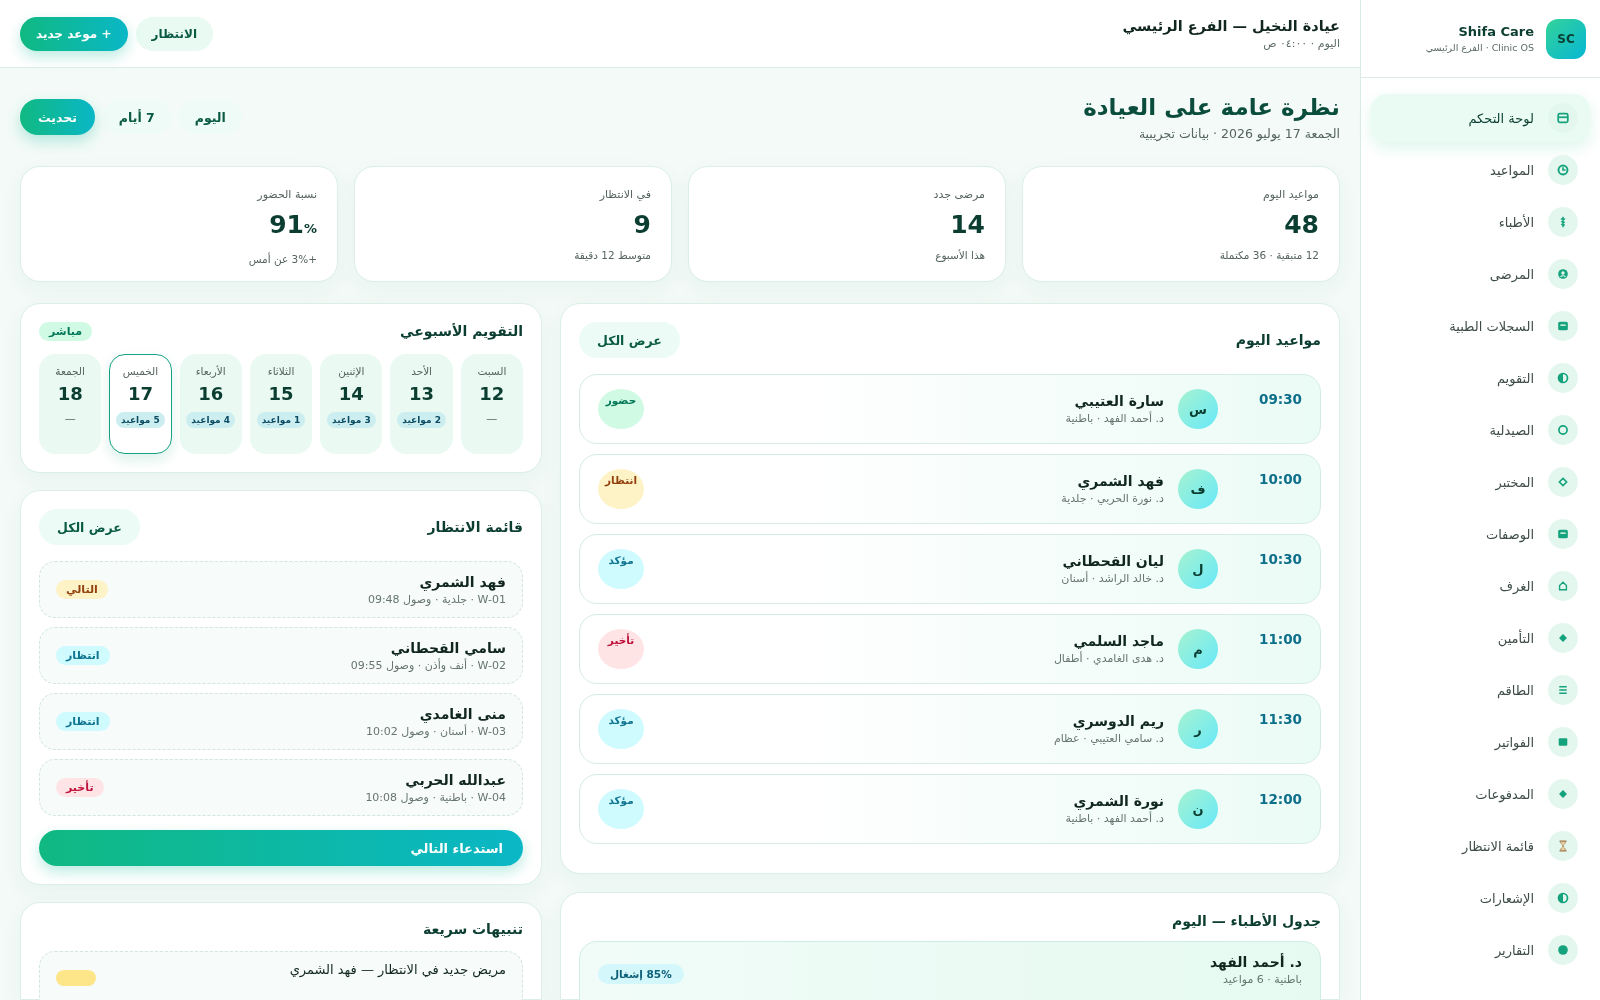  Describe the element at coordinates (1479, 47) in the screenshot. I see `brand-subtitle: Clinic OS · الفرع الرئيسي` at that location.